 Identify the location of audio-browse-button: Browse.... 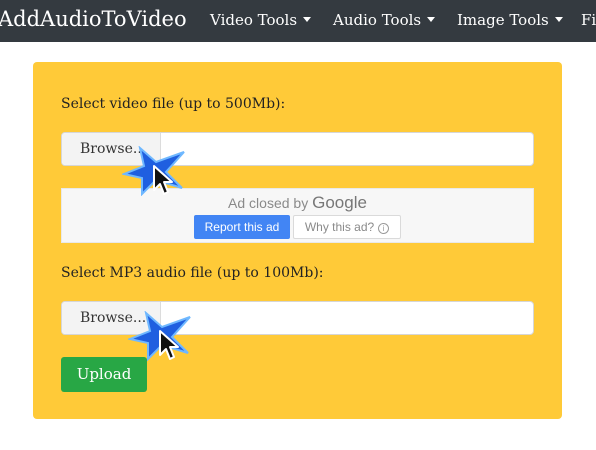
(111, 318).